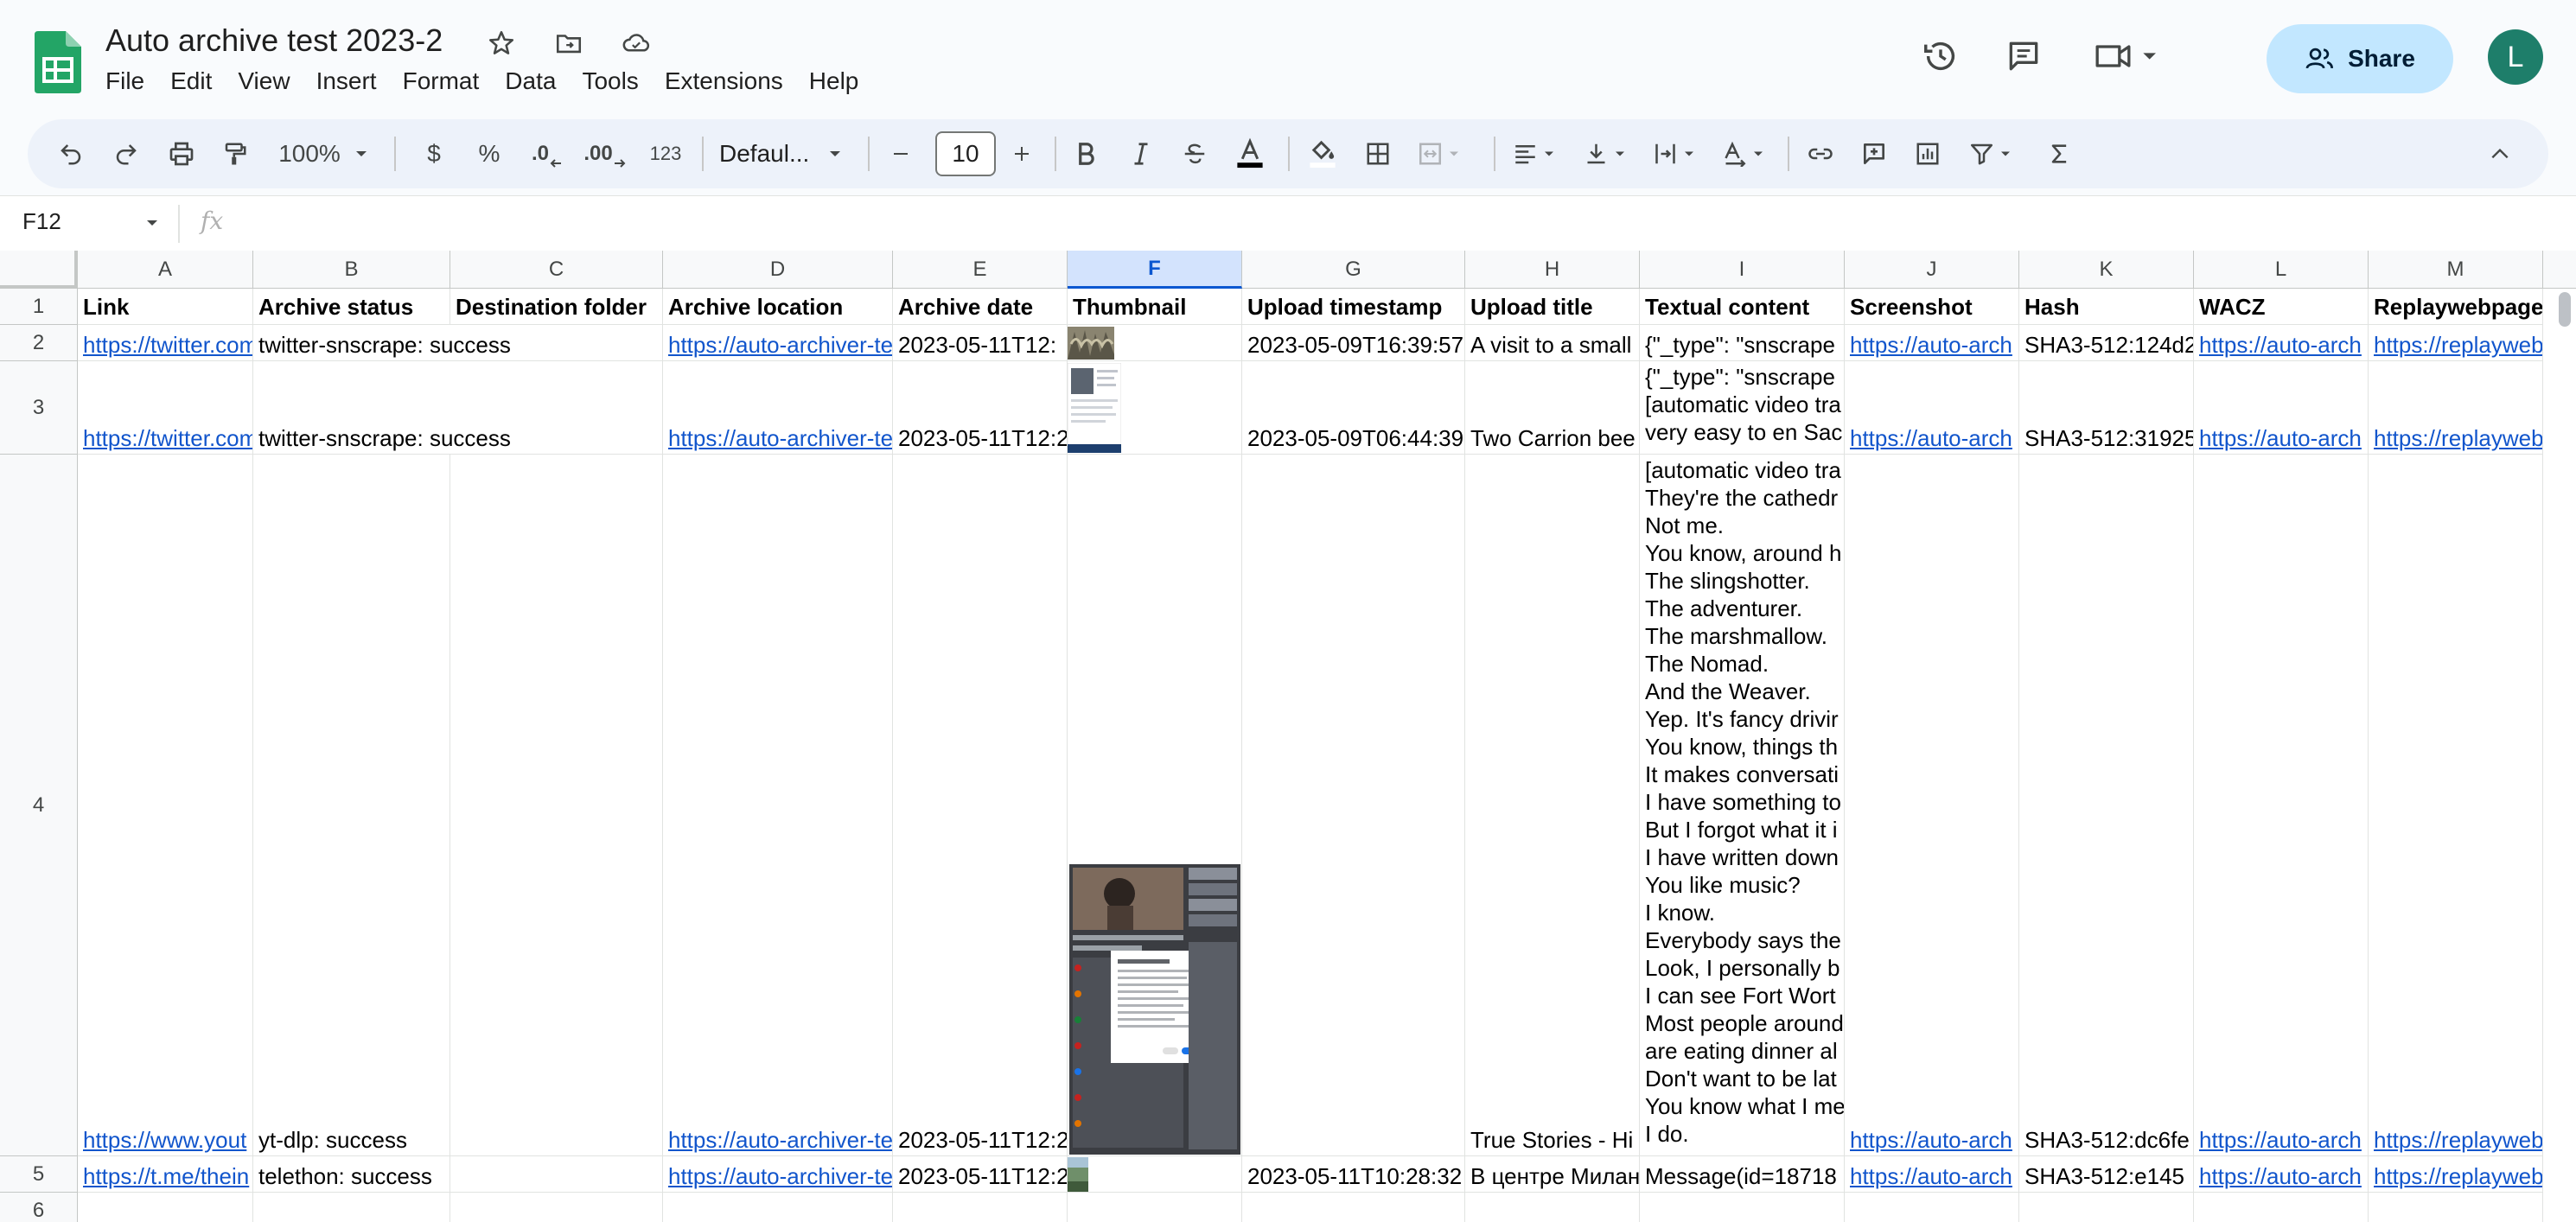 This screenshot has width=2576, height=1222. I want to click on cell-j5: https://auto-arch, so click(1932, 1174).